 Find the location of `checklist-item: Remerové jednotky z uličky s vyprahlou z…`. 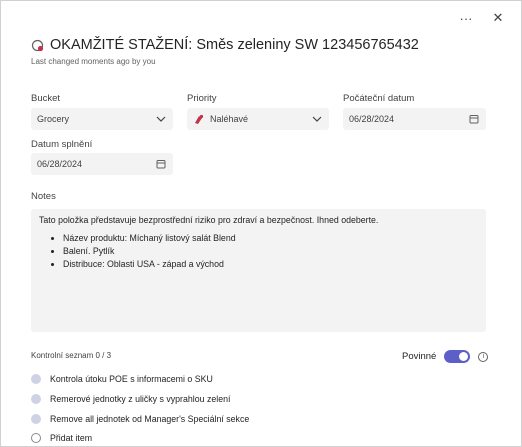

checklist-item: Remerové jednotky z uličky s vyprahlou z… is located at coordinates (130, 399).